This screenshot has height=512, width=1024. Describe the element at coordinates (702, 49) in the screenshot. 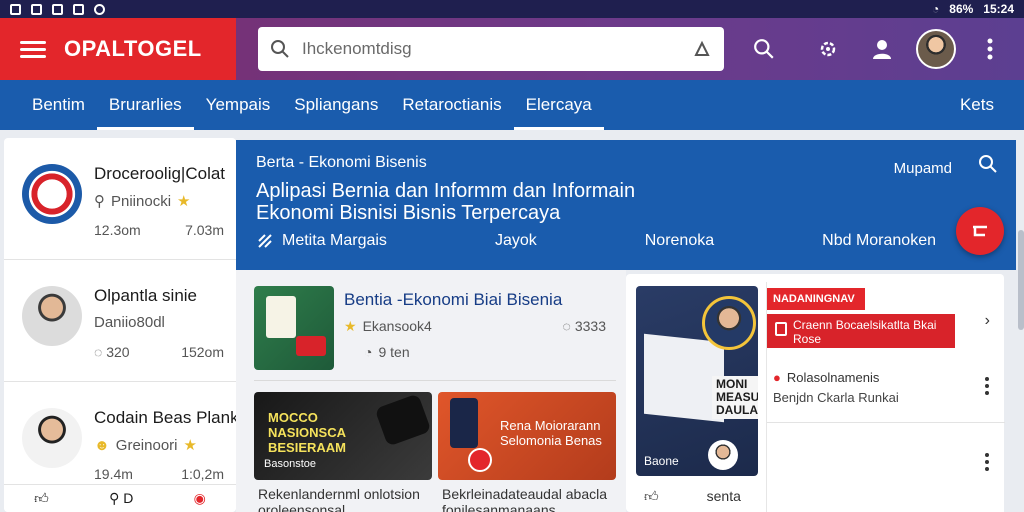

I see `voice-icon` at that location.